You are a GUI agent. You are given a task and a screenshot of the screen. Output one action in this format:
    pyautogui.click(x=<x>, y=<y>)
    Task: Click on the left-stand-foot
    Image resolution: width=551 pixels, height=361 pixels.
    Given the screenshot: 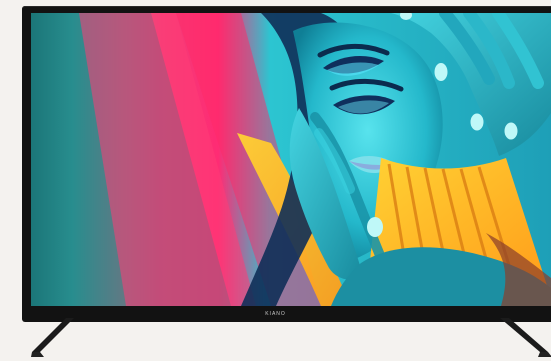 What is the action you would take?
    pyautogui.click(x=52, y=337)
    